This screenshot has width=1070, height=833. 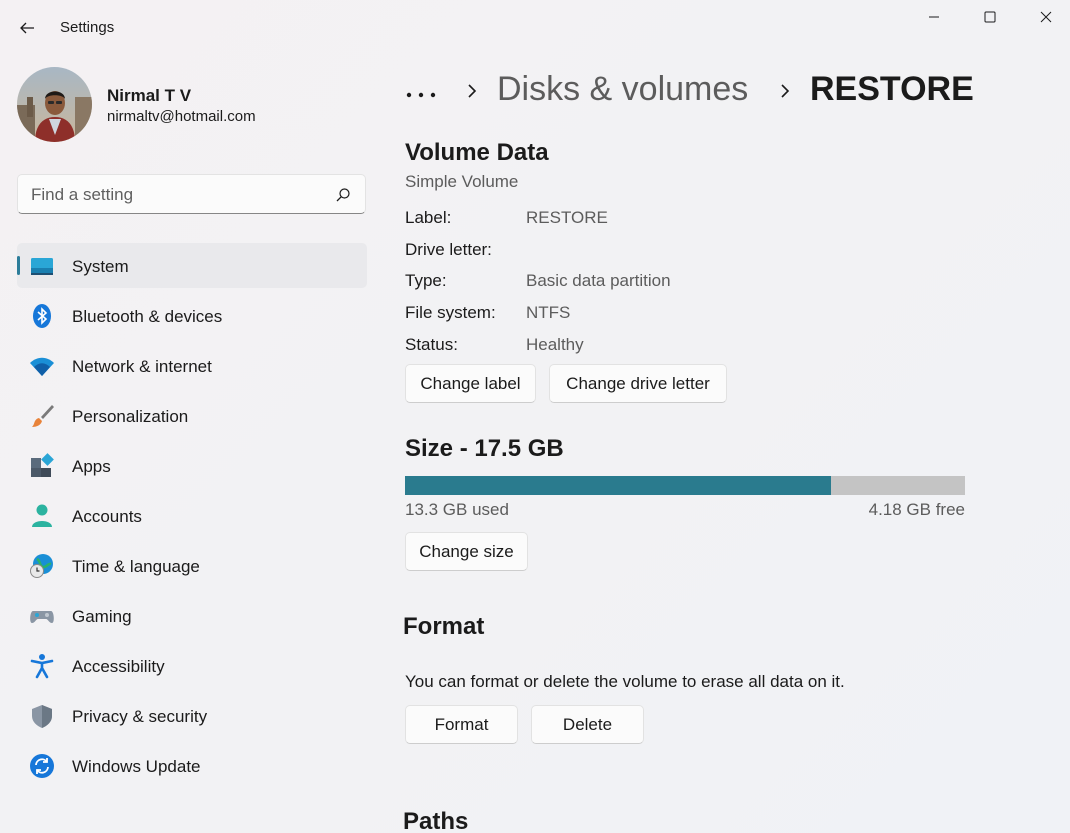 I want to click on search-box, so click(x=191, y=194).